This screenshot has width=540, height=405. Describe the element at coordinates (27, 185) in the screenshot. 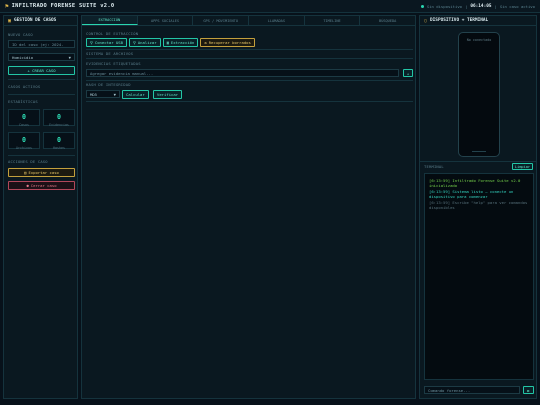

I see `lock-icon: ●` at that location.